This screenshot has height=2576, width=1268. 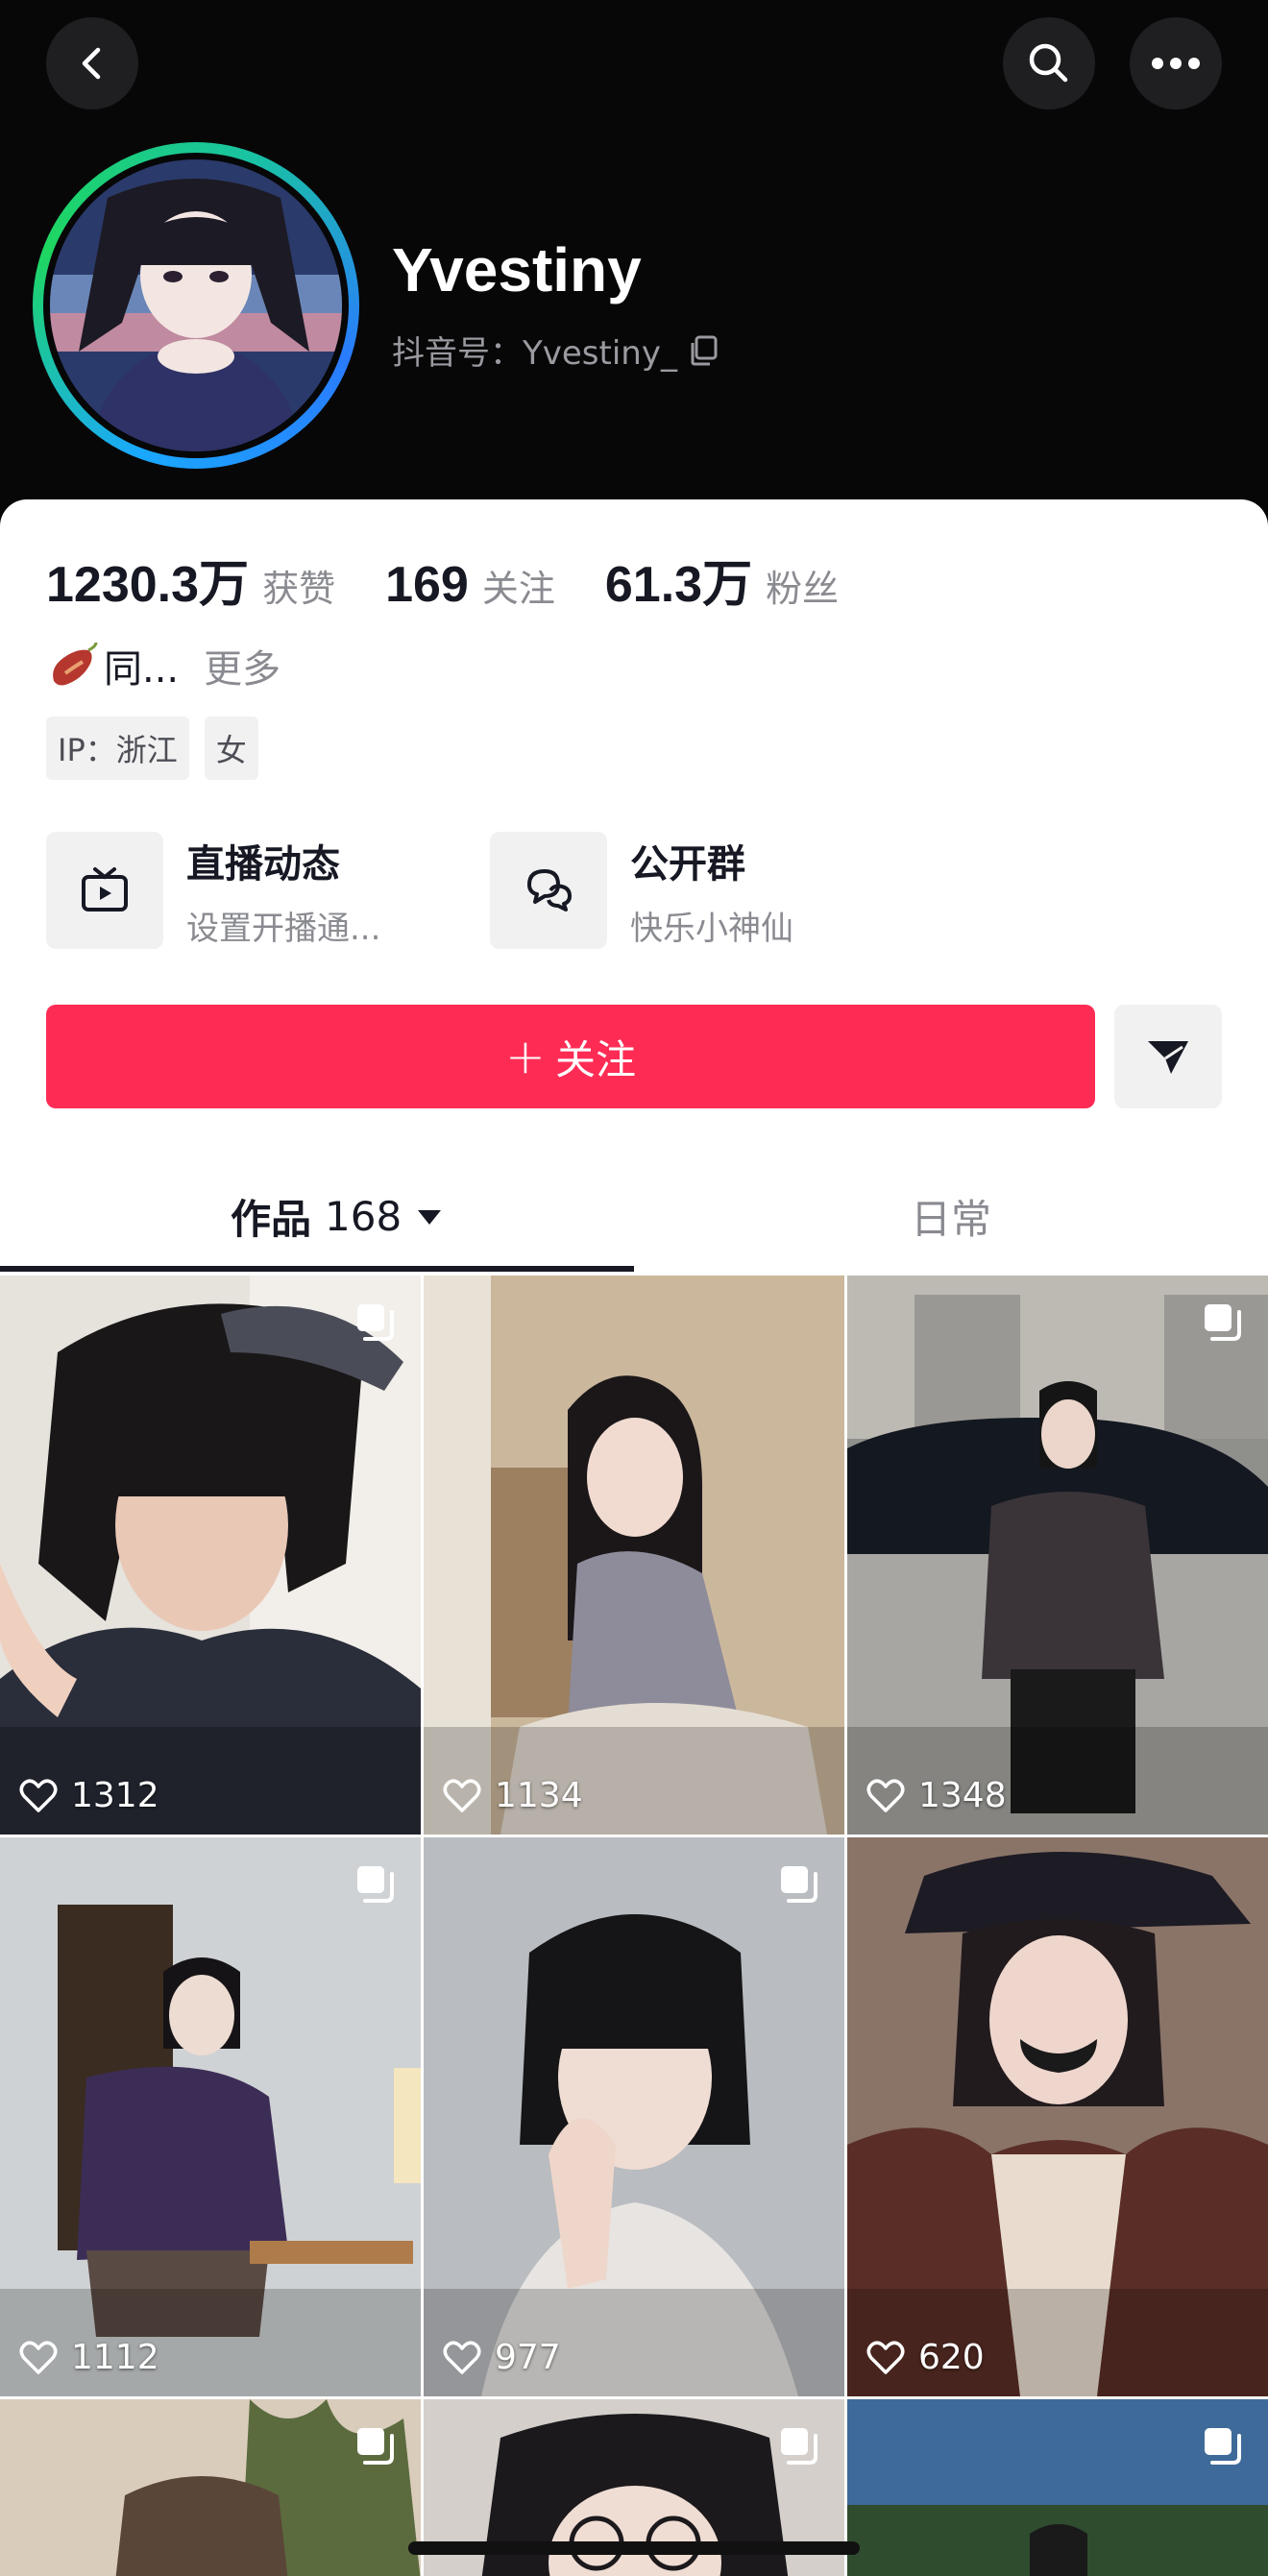 What do you see at coordinates (427, 585) in the screenshot?
I see `stat-following-value: 169` at bounding box center [427, 585].